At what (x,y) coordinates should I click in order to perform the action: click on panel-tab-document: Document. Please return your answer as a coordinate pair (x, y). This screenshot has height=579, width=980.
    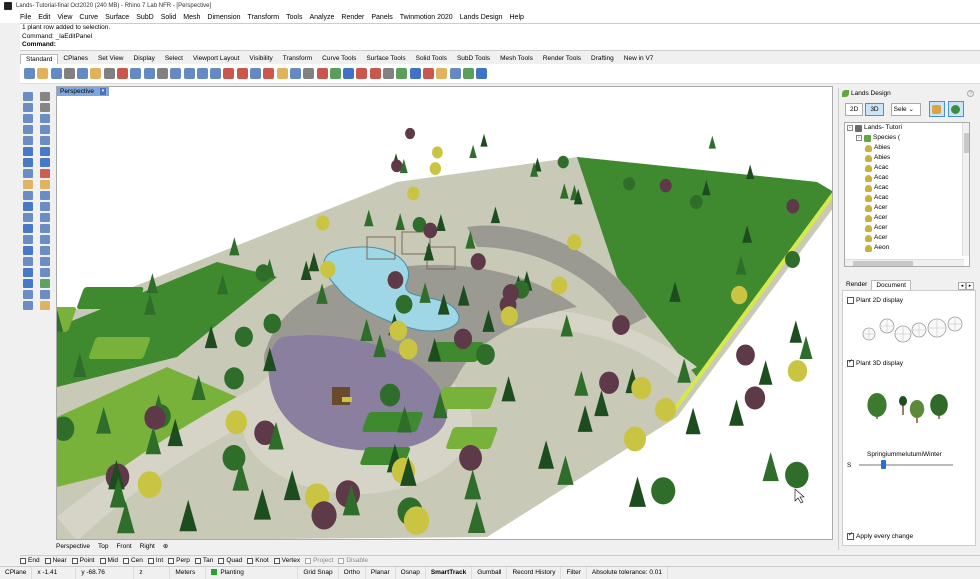
    Looking at the image, I should click on (891, 285).